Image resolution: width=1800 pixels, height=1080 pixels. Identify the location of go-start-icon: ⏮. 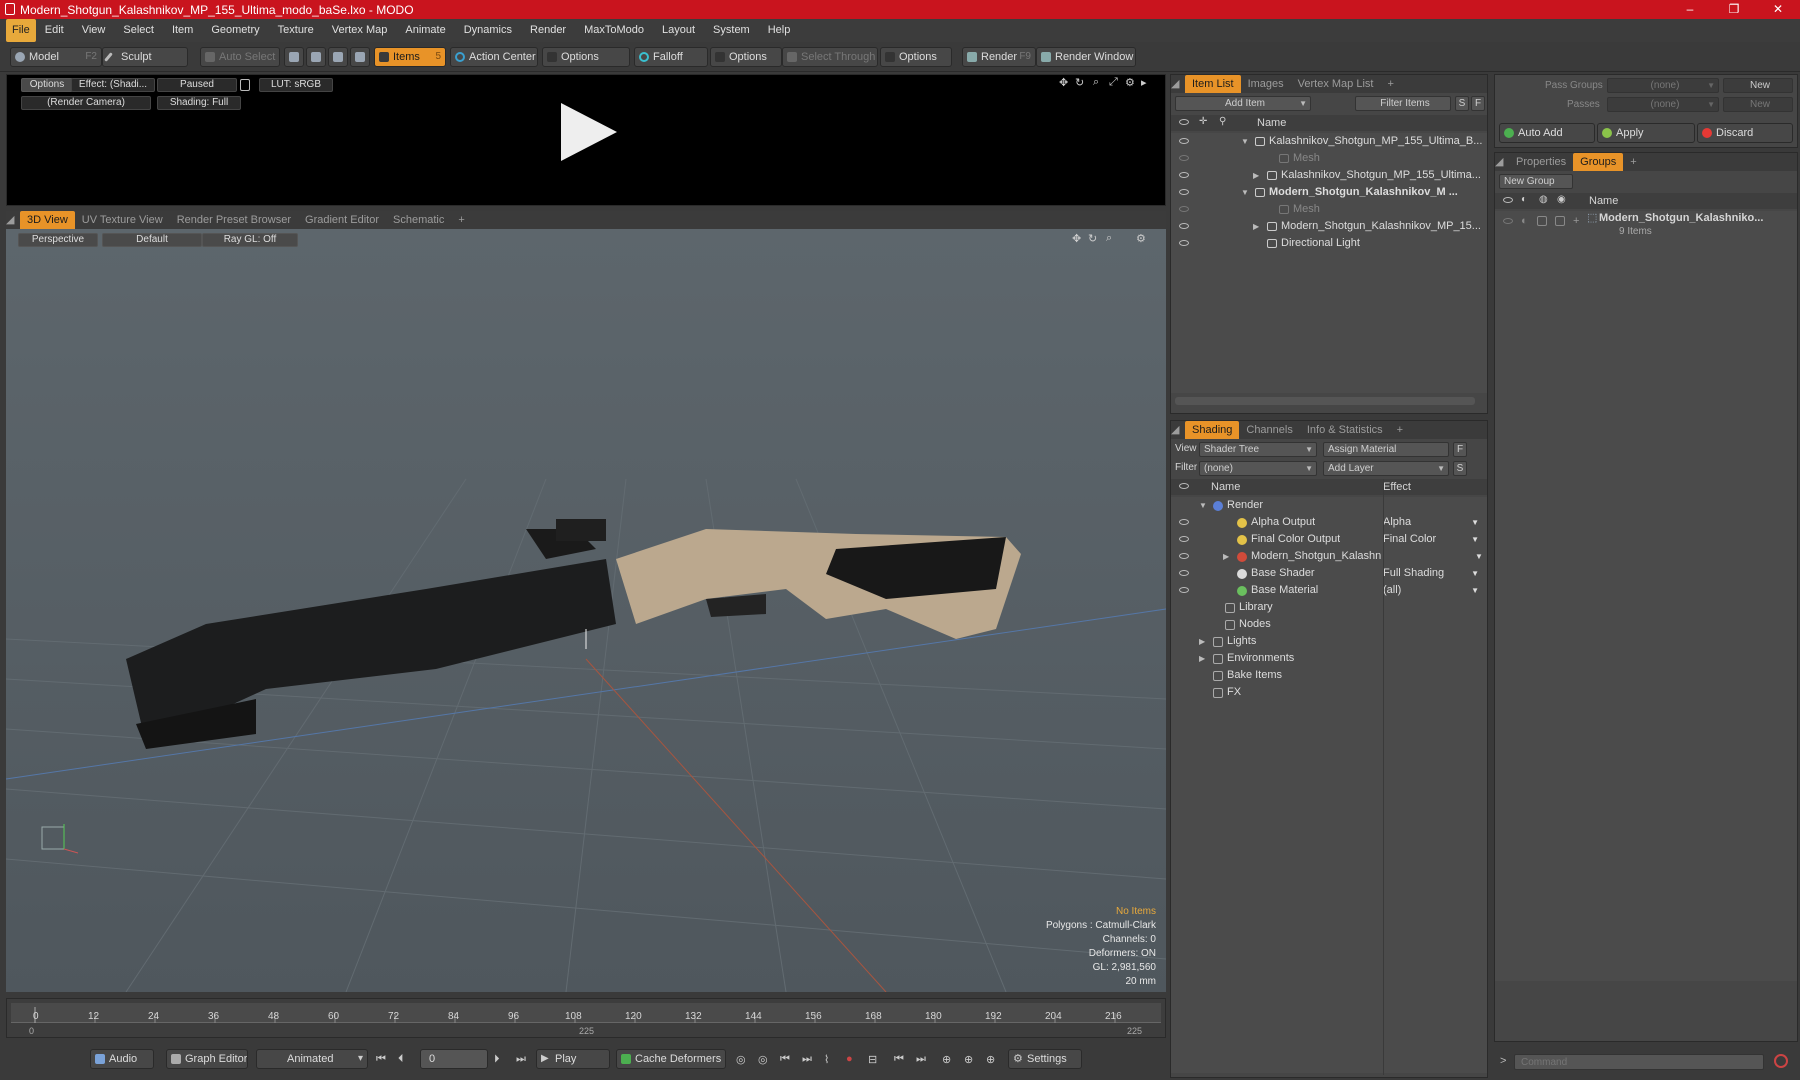
(381, 1059).